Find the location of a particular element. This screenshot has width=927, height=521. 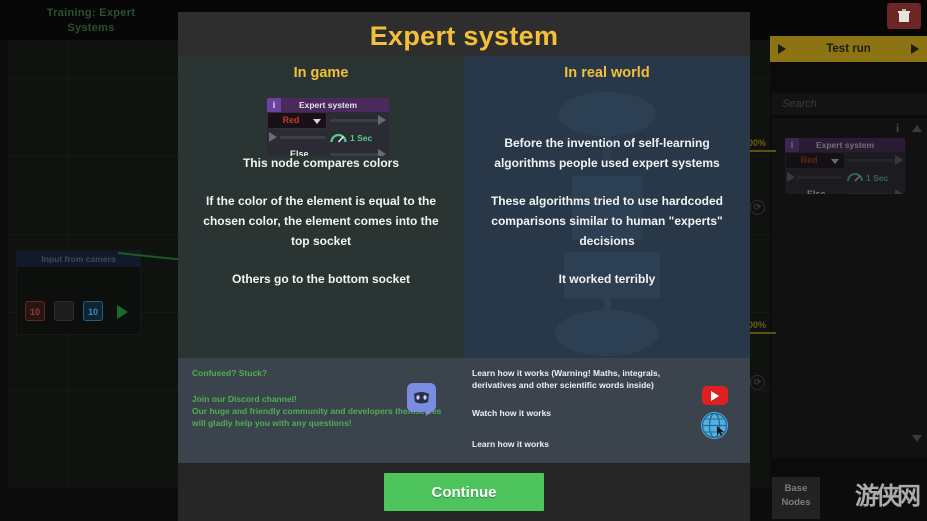

play-left-icon is located at coordinates (782, 49).